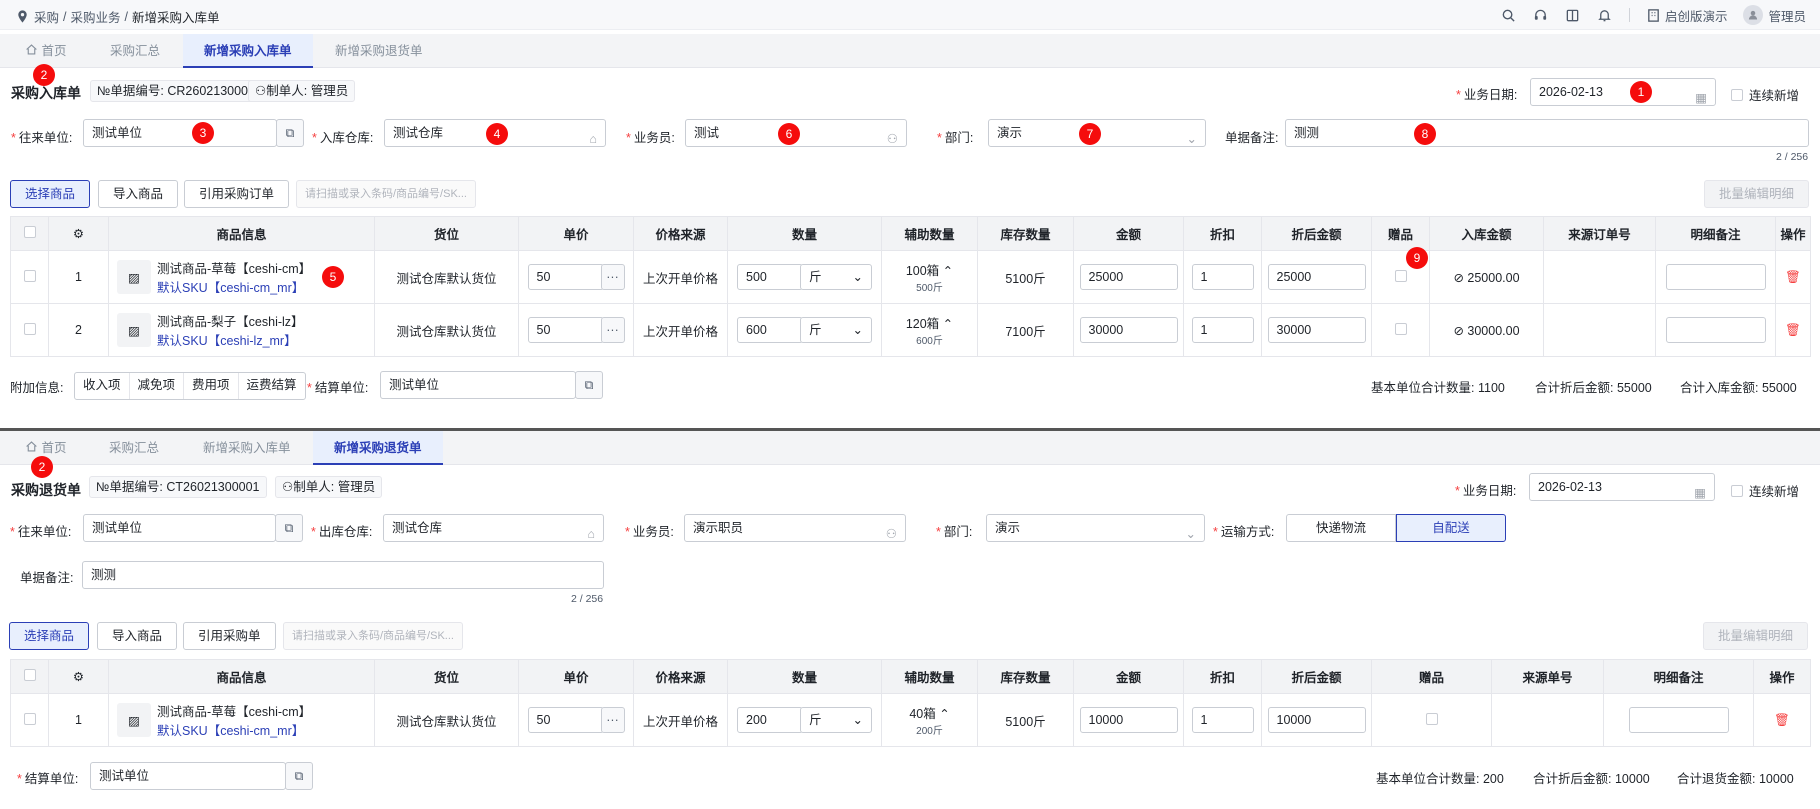 The height and width of the screenshot is (809, 1820). What do you see at coordinates (272, 386) in the screenshot?
I see `freight-settle-button: 运费结算` at bounding box center [272, 386].